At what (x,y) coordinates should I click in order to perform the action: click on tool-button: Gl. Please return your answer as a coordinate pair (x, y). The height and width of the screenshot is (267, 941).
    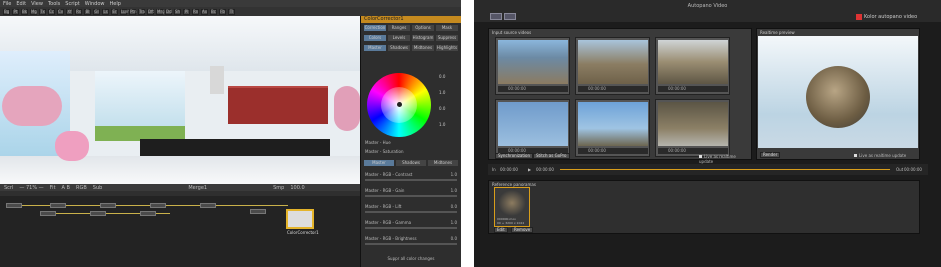
    Looking at the image, I should click on (96, 11).